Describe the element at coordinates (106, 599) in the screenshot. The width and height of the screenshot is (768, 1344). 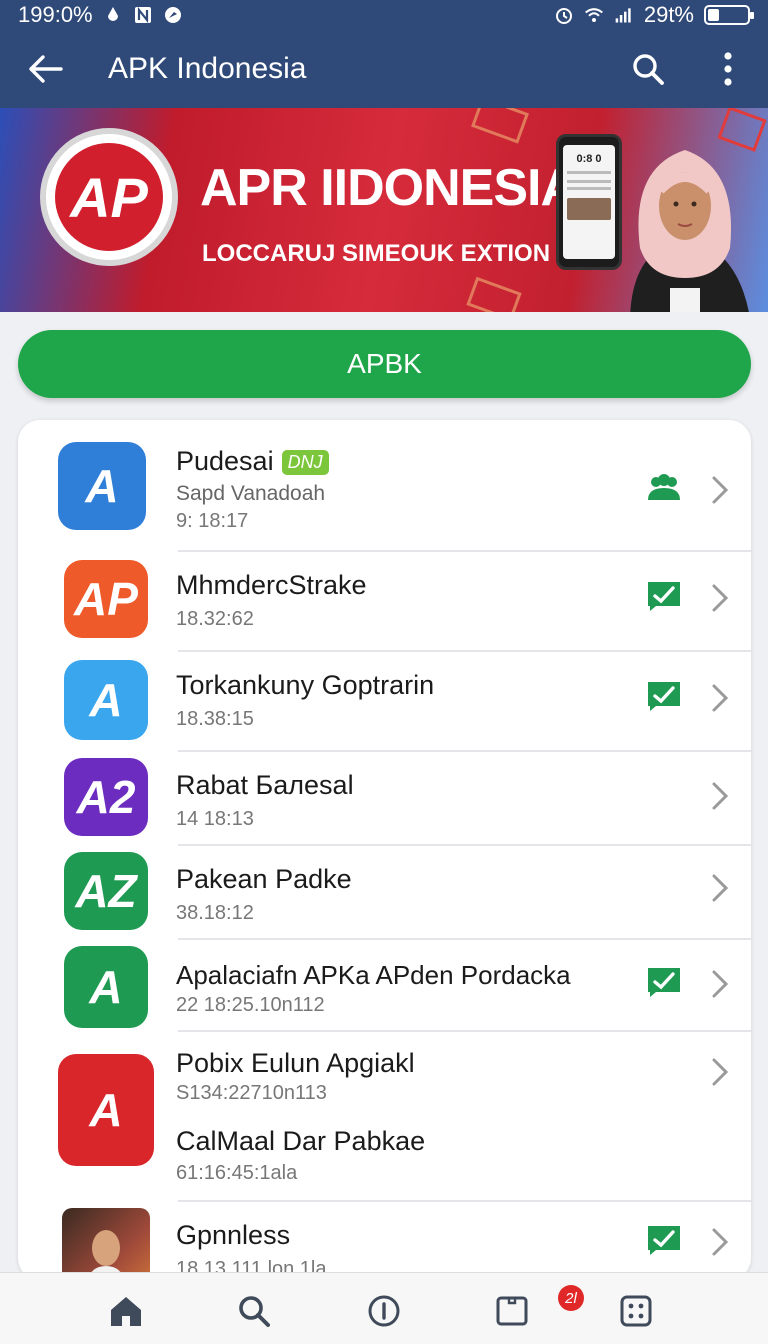
I see `orange-ap-icon: AP` at that location.